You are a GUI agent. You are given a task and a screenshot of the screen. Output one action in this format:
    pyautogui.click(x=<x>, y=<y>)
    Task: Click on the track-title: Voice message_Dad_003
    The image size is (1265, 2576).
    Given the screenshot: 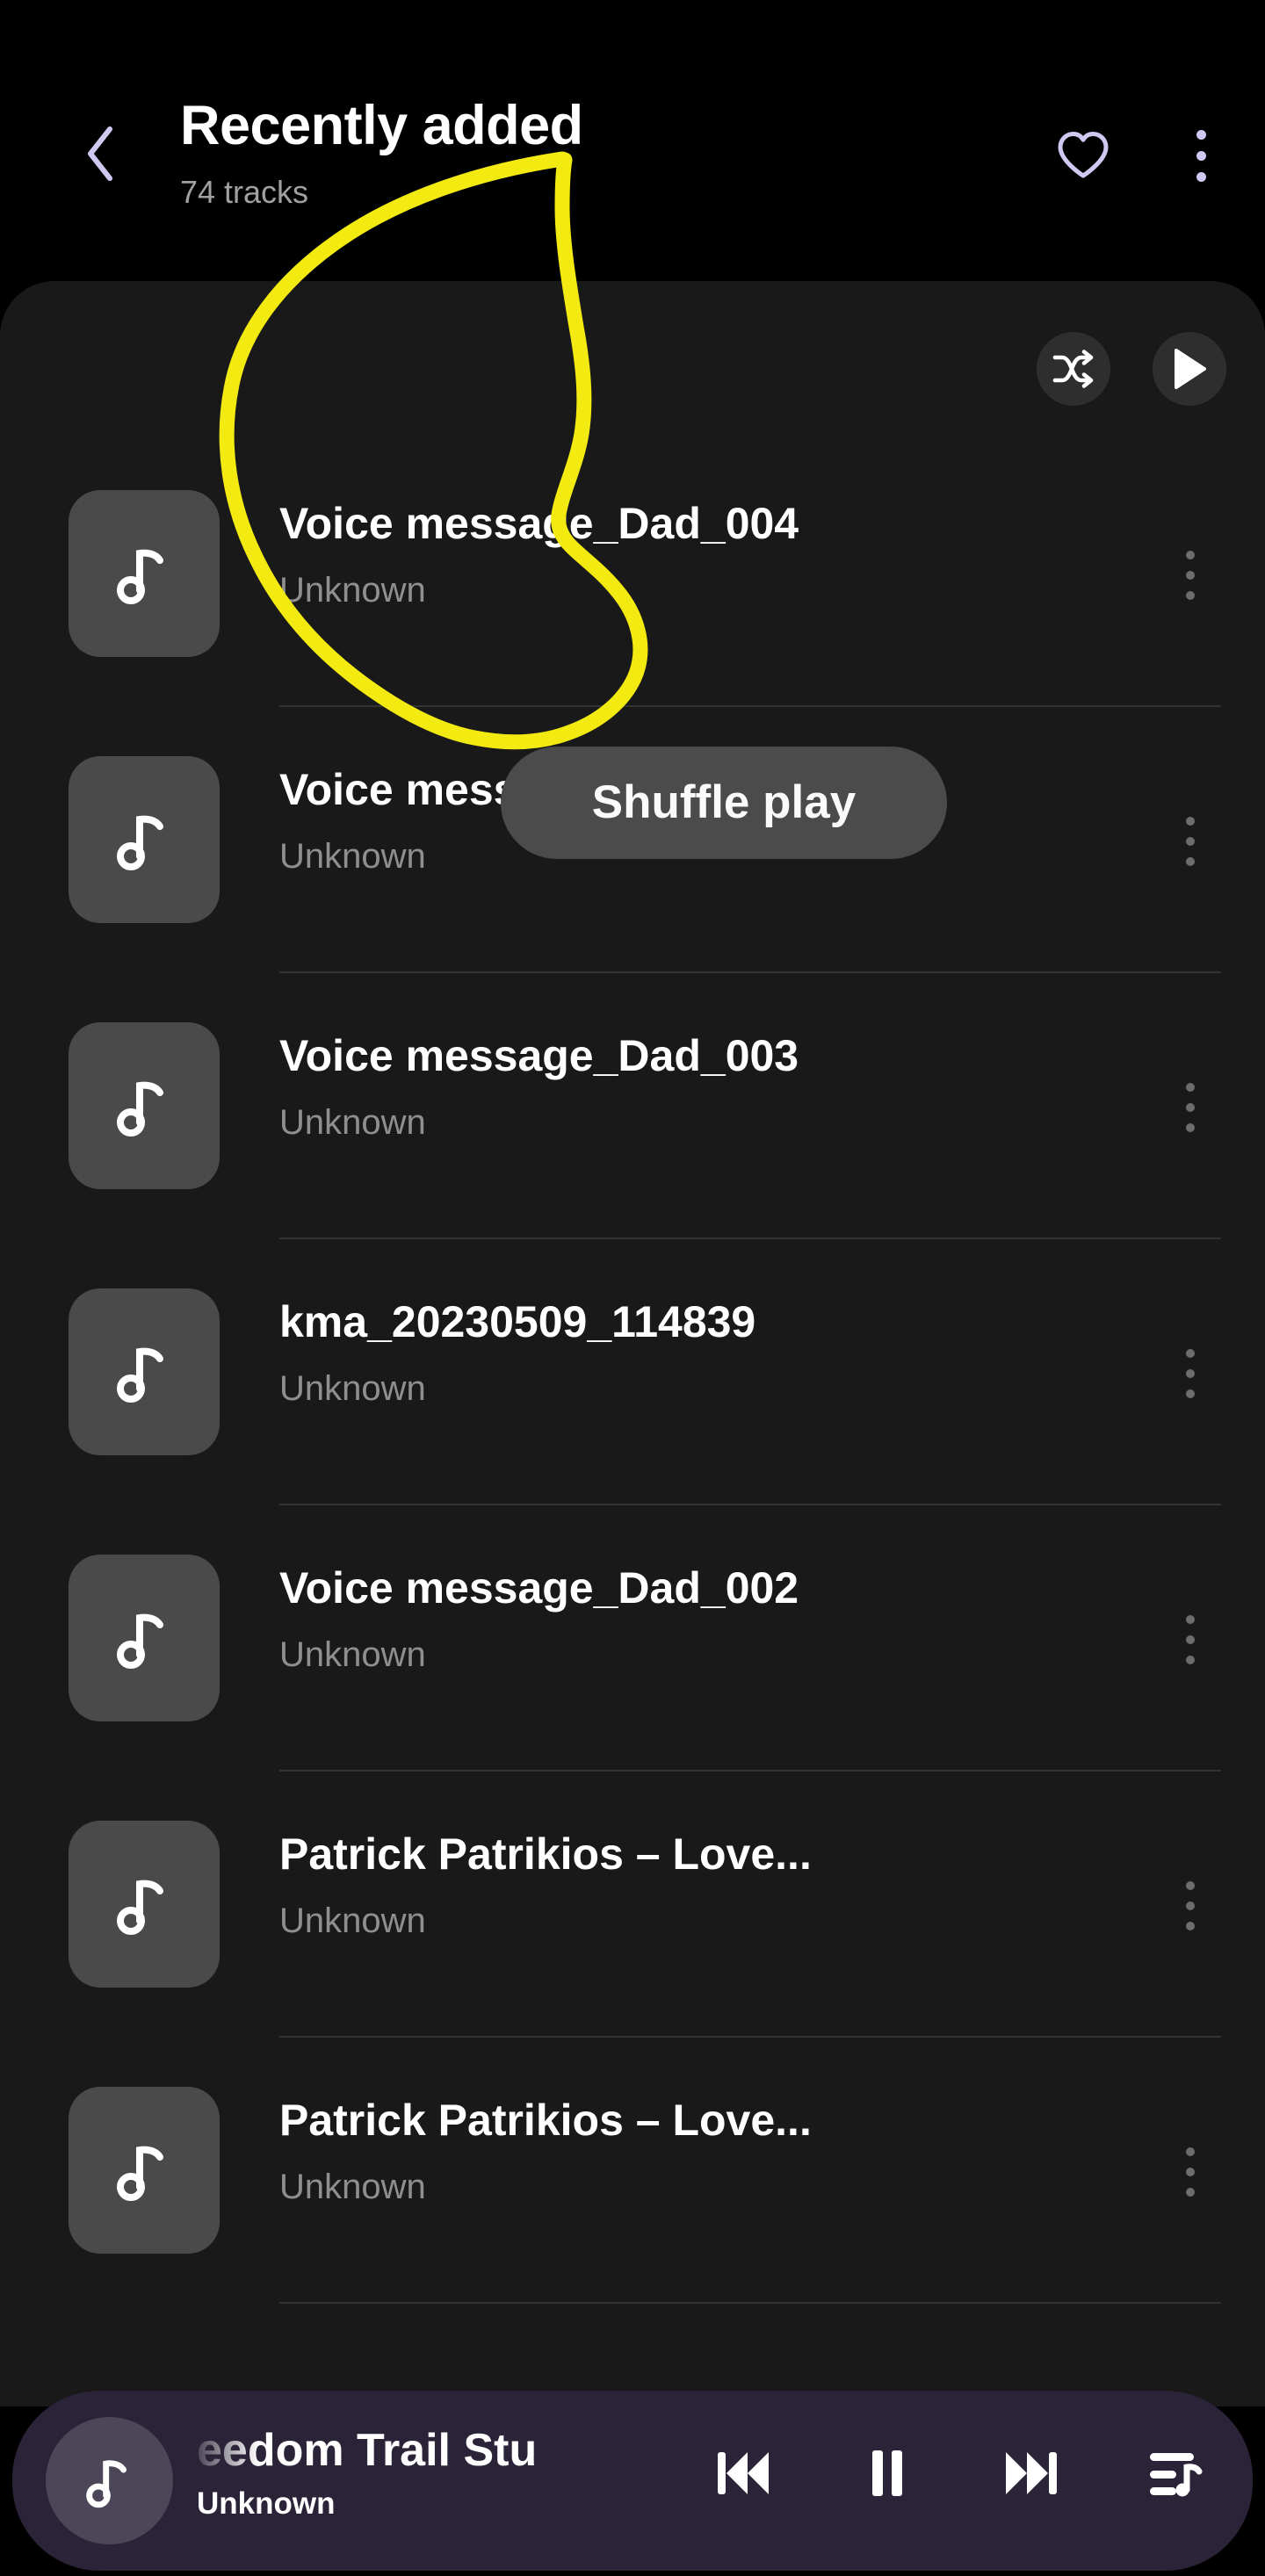 What is the action you would take?
    pyautogui.click(x=539, y=1055)
    